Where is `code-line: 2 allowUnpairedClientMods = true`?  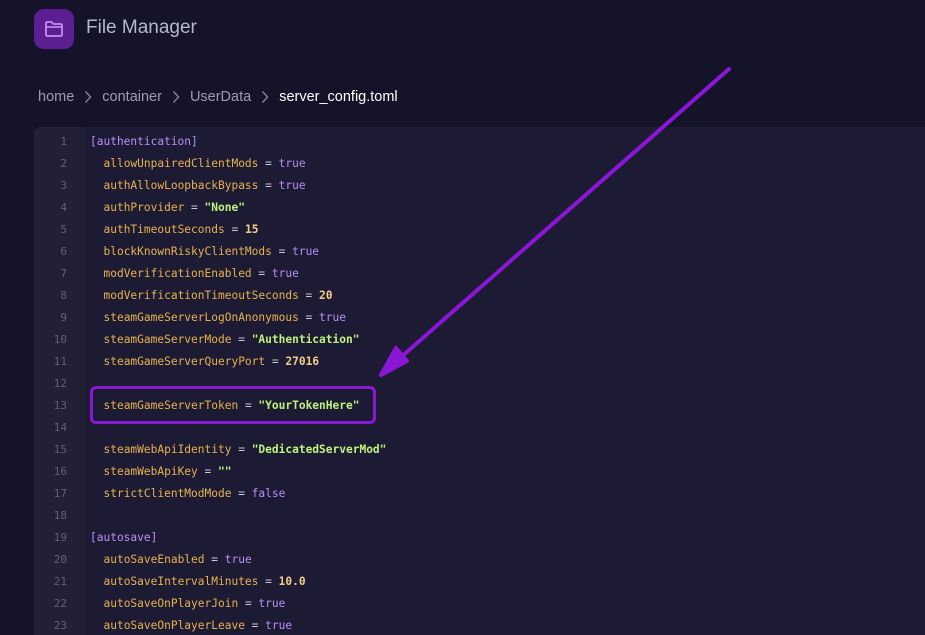
code-line: 2 allowUnpairedClientMods = true is located at coordinates (479, 164).